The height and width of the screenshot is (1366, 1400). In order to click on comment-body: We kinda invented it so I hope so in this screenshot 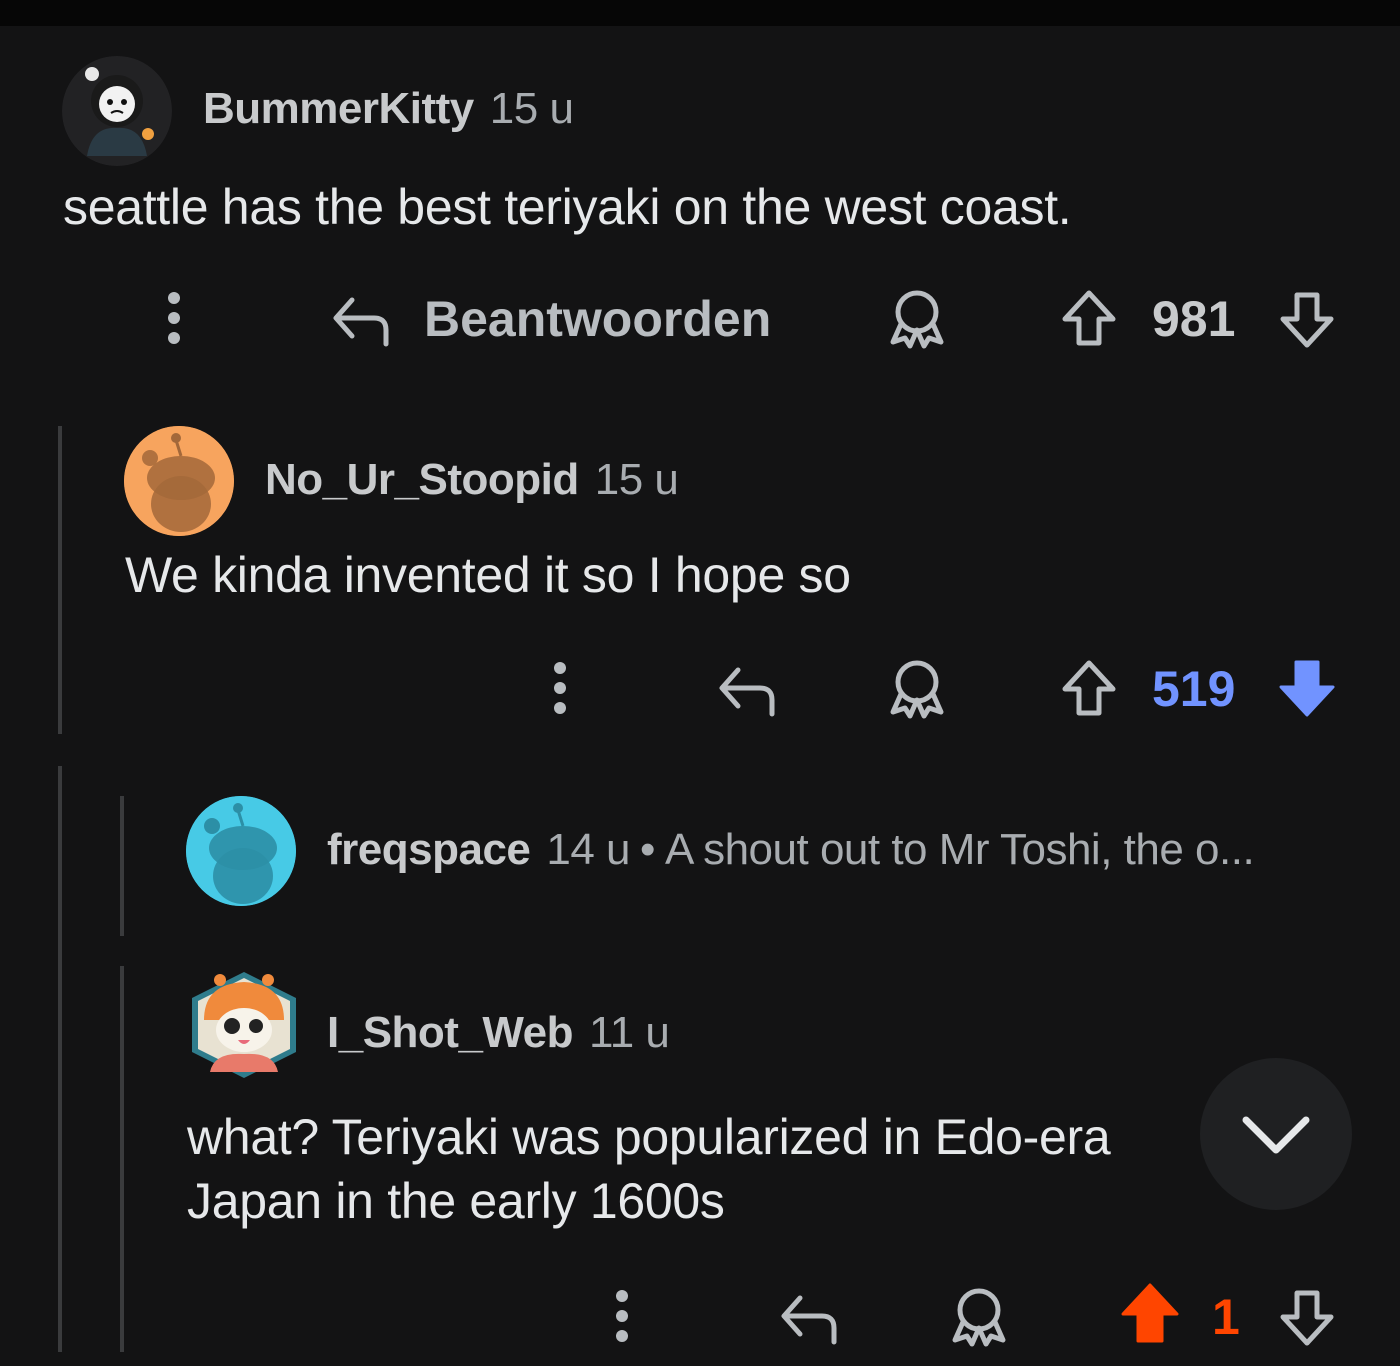, I will do `click(488, 575)`.